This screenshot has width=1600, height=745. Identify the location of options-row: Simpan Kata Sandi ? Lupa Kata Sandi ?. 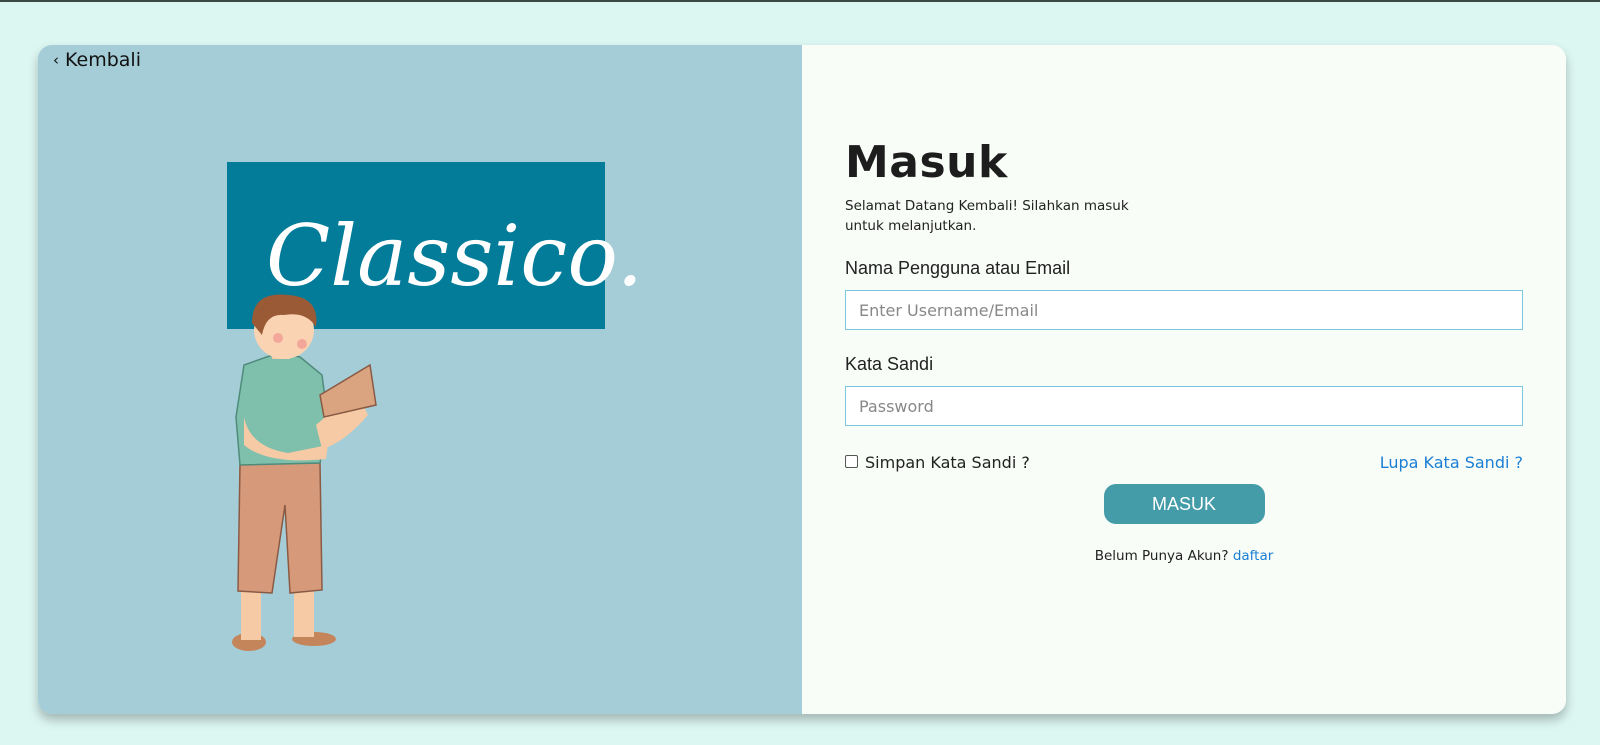
(1184, 462).